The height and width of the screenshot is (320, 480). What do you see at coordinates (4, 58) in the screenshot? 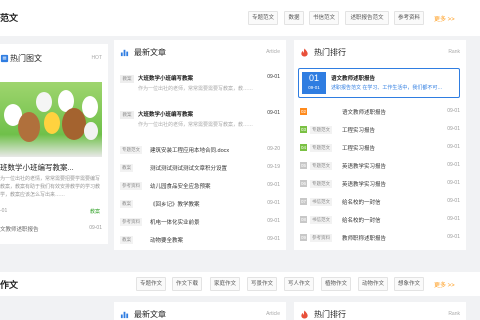
I see `document-icon` at bounding box center [4, 58].